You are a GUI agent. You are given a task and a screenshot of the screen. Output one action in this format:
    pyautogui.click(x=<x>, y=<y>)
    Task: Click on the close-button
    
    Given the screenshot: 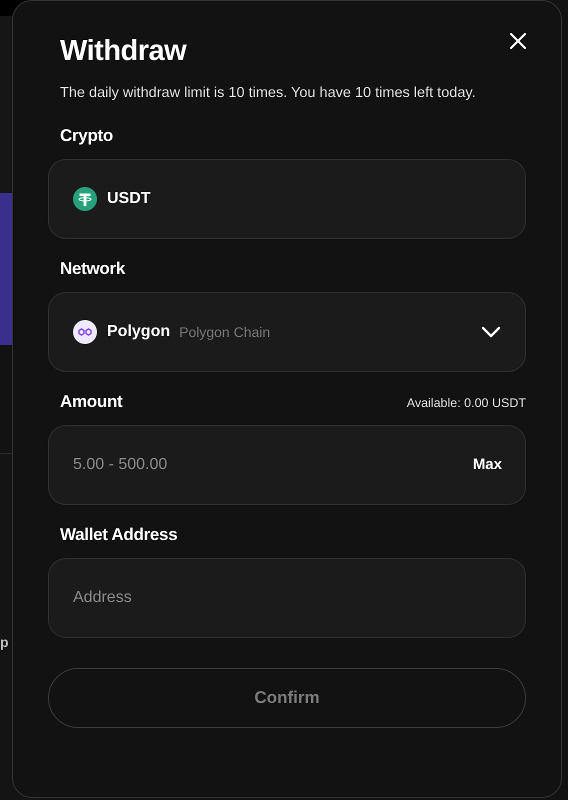 What is the action you would take?
    pyautogui.click(x=518, y=41)
    